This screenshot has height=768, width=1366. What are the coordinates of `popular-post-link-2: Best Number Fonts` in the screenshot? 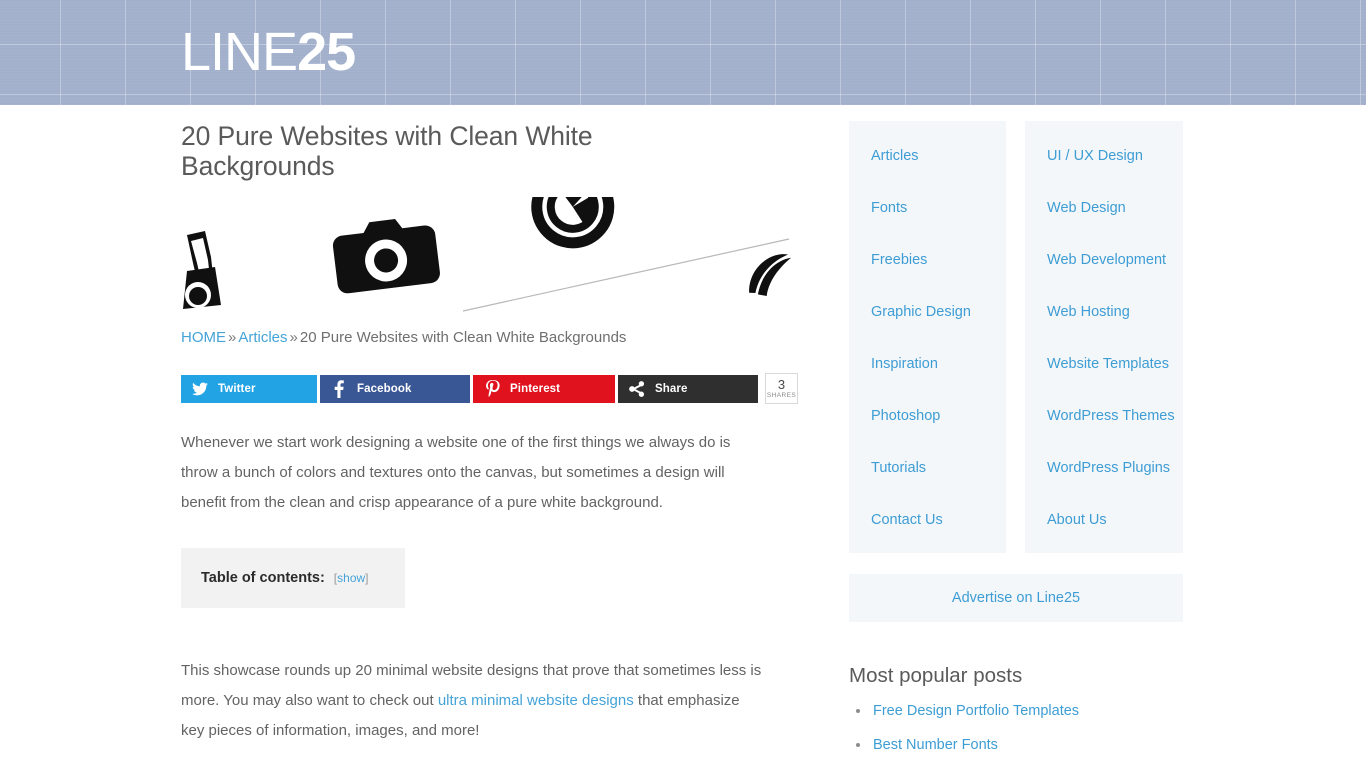 It's located at (935, 745).